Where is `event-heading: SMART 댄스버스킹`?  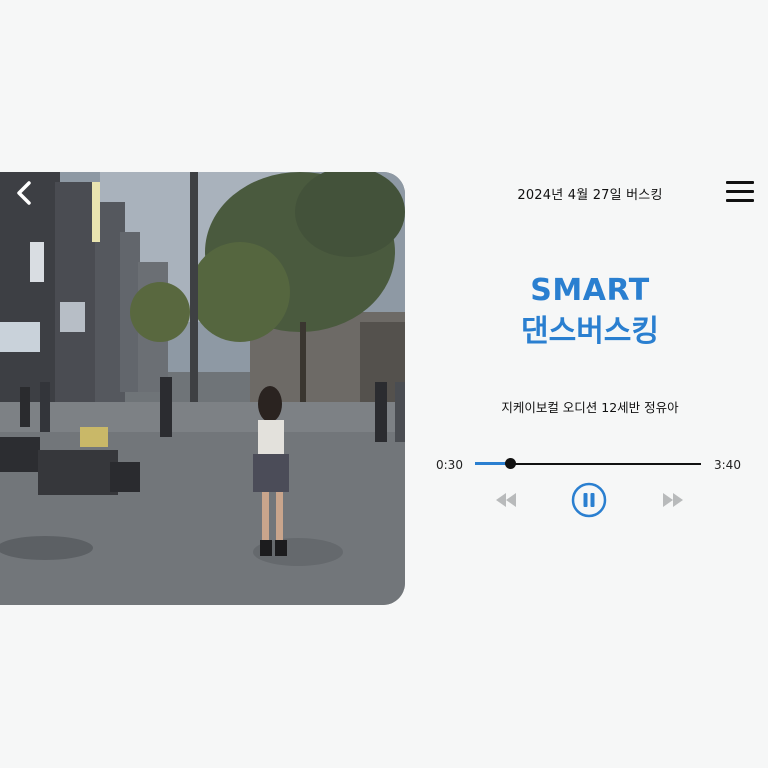
event-heading: SMART 댄스버스킹 is located at coordinates (590, 313).